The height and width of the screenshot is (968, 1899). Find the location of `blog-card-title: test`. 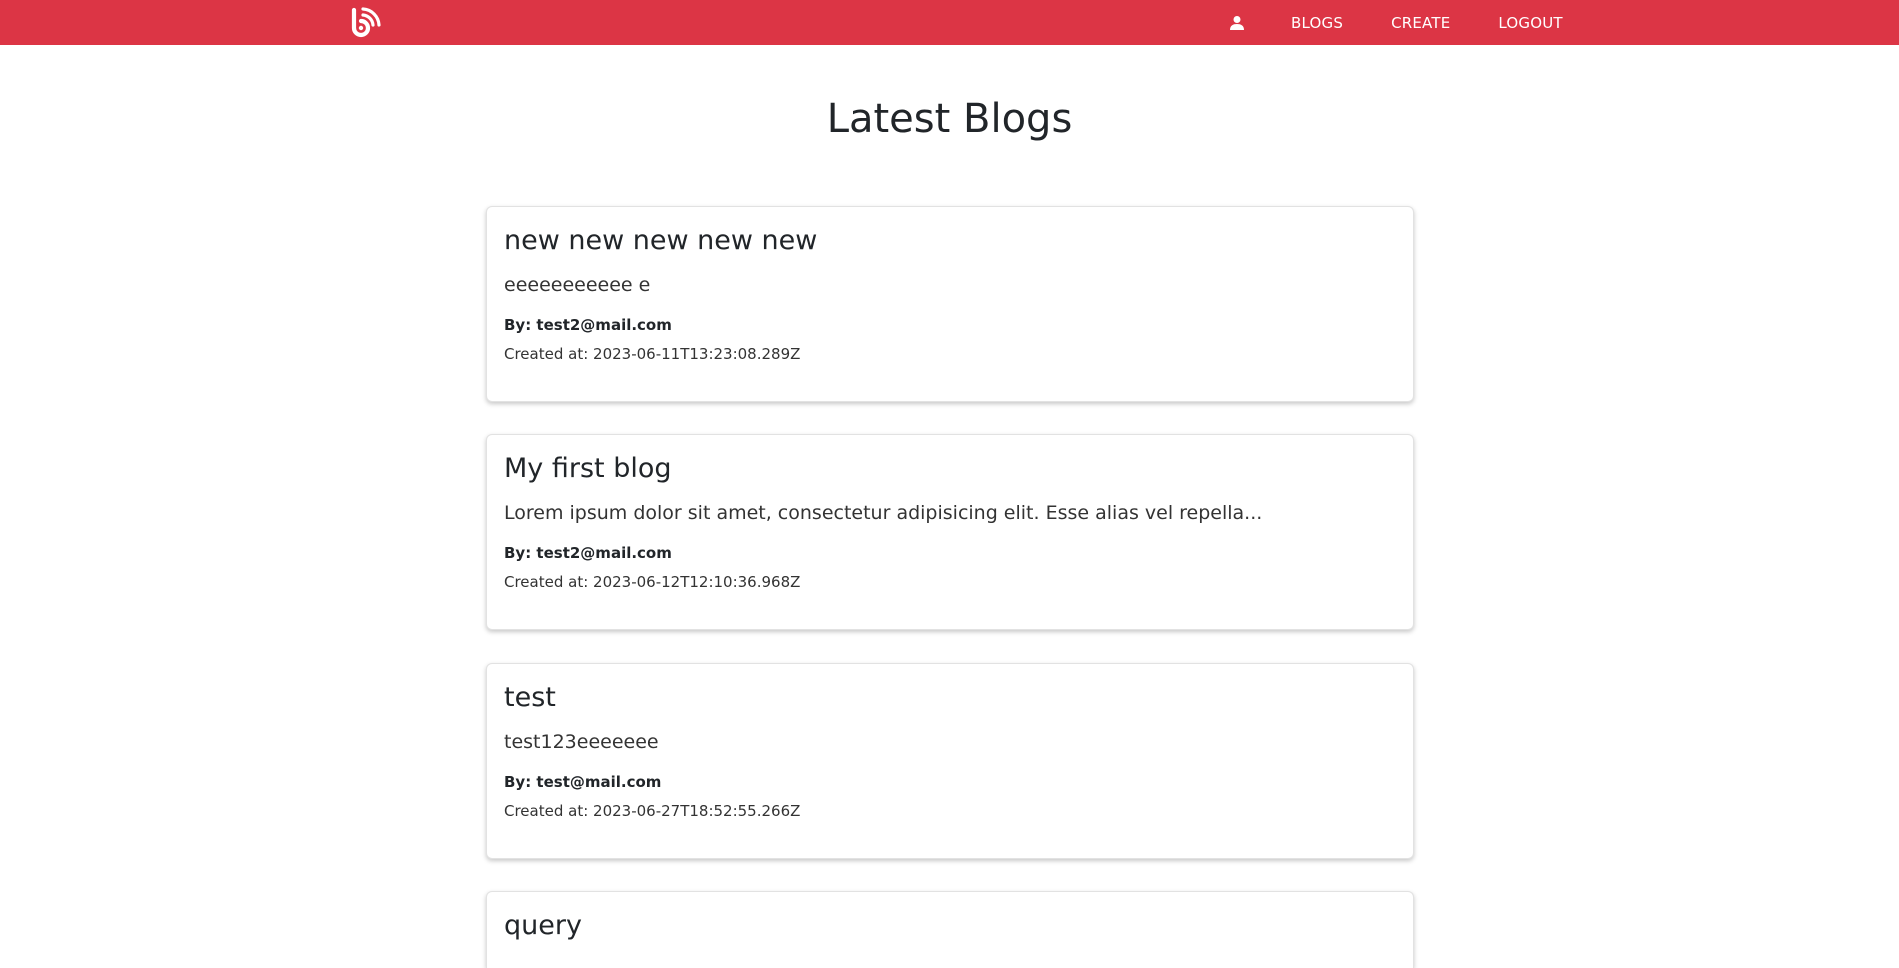

blog-card-title: test is located at coordinates (530, 697).